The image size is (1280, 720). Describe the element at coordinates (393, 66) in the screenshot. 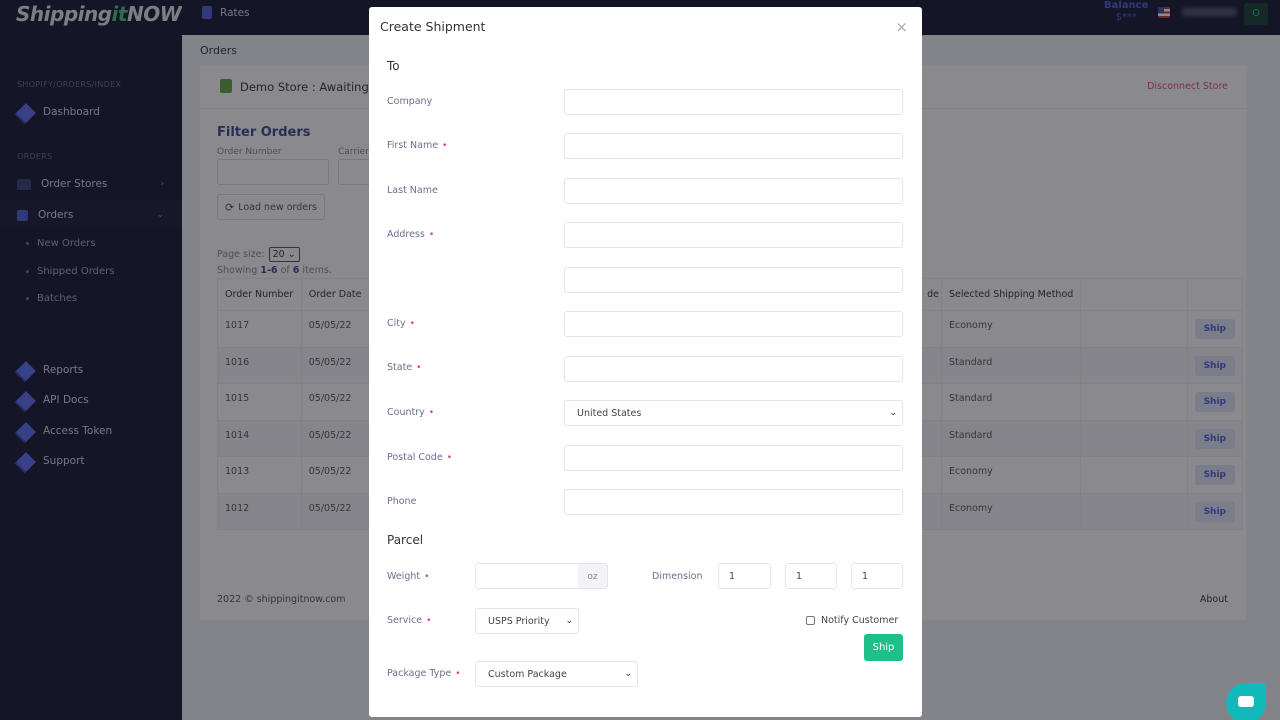

I see `to-section-title: To` at that location.